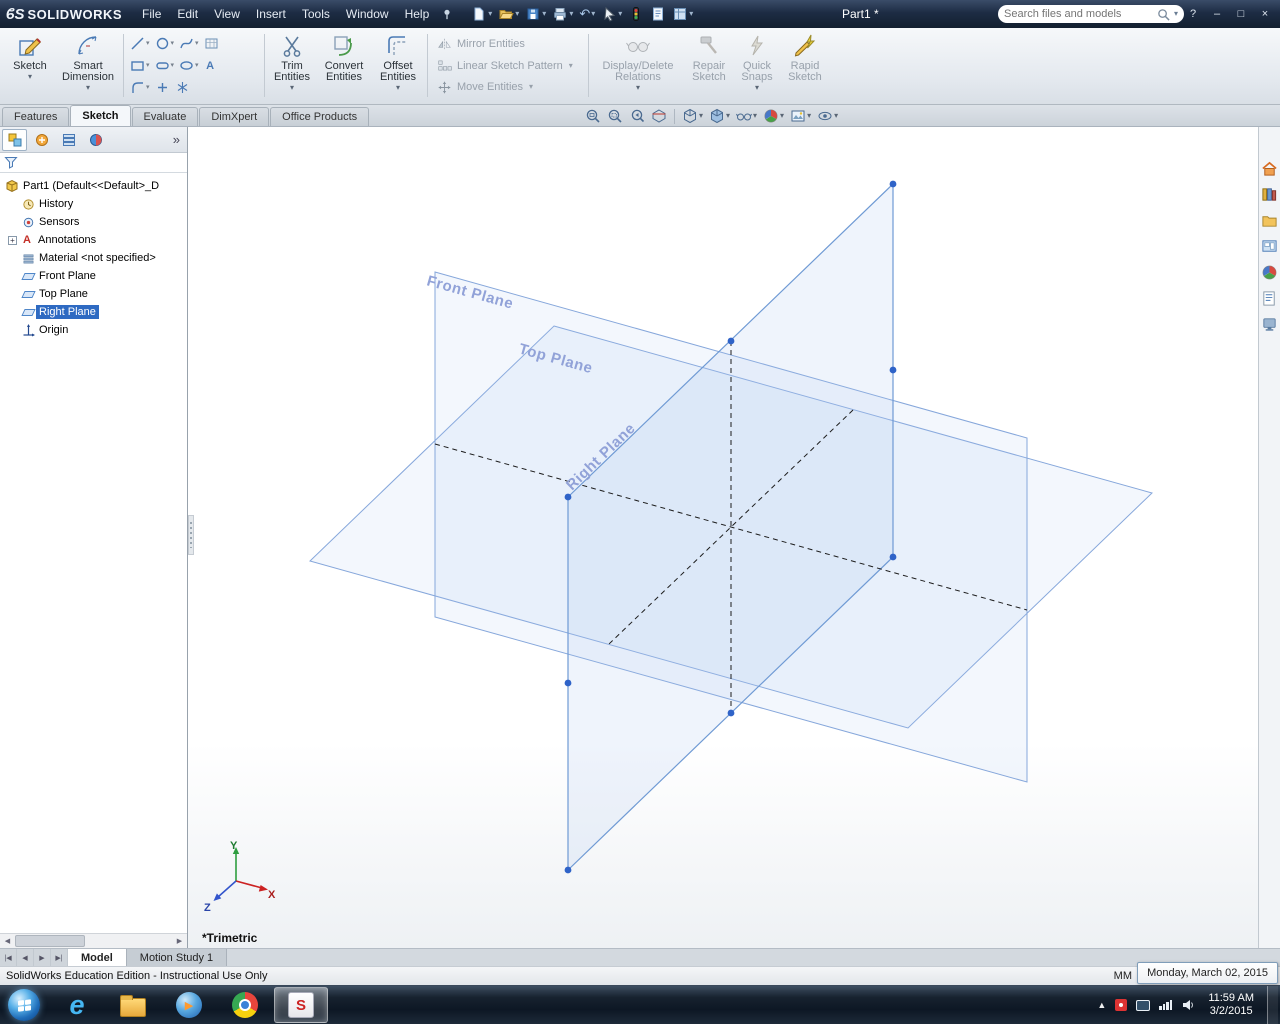  Describe the element at coordinates (151, 14) in the screenshot. I see `menu-file: File` at that location.